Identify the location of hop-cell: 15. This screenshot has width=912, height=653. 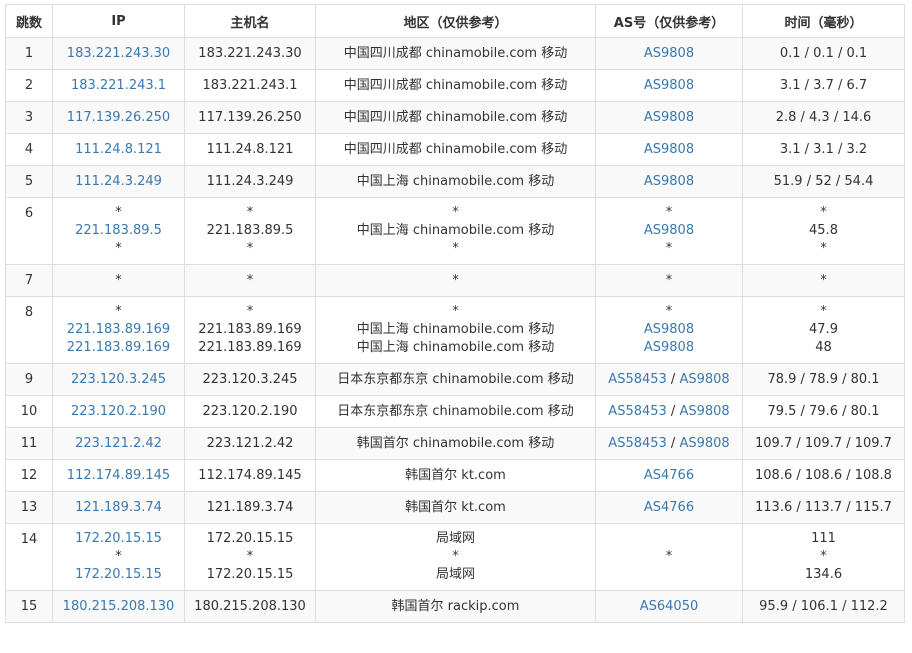
(29, 606).